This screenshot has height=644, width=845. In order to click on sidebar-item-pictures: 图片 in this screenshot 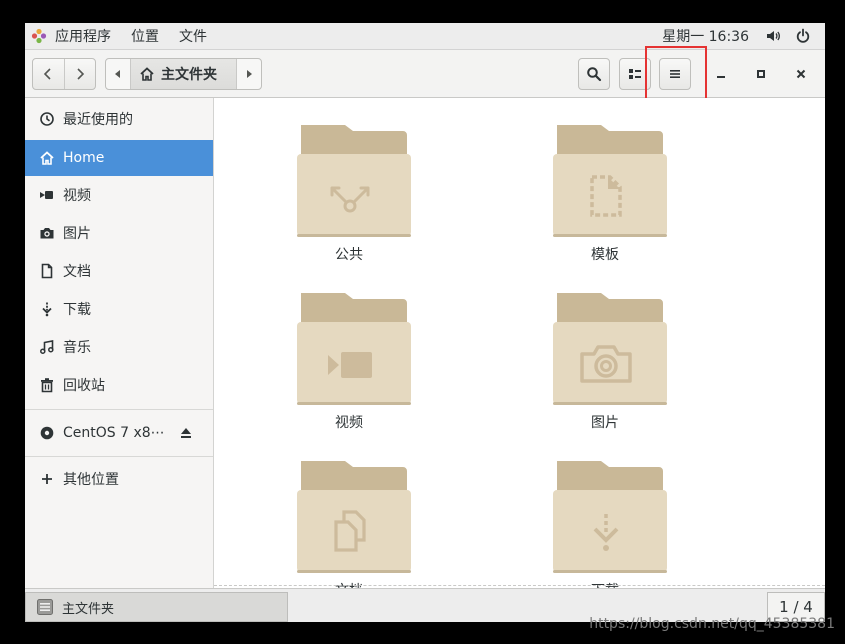, I will do `click(119, 233)`.